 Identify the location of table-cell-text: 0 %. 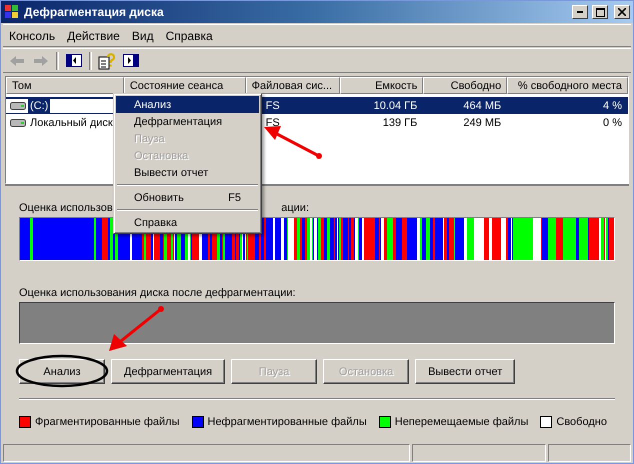
(613, 122).